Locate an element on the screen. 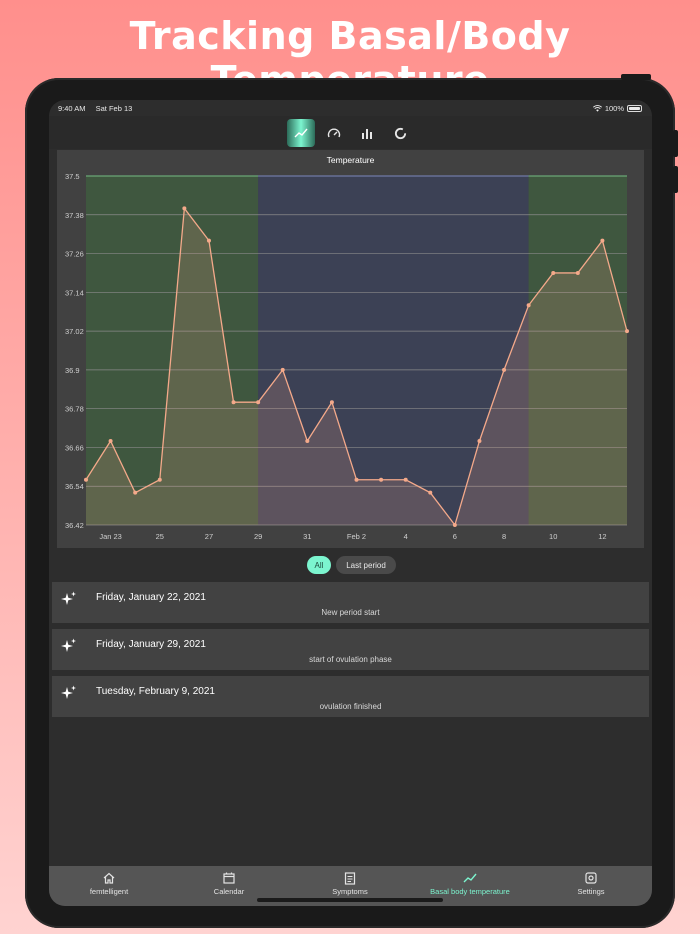 The image size is (700, 934). tab-ring-chart is located at coordinates (400, 133).